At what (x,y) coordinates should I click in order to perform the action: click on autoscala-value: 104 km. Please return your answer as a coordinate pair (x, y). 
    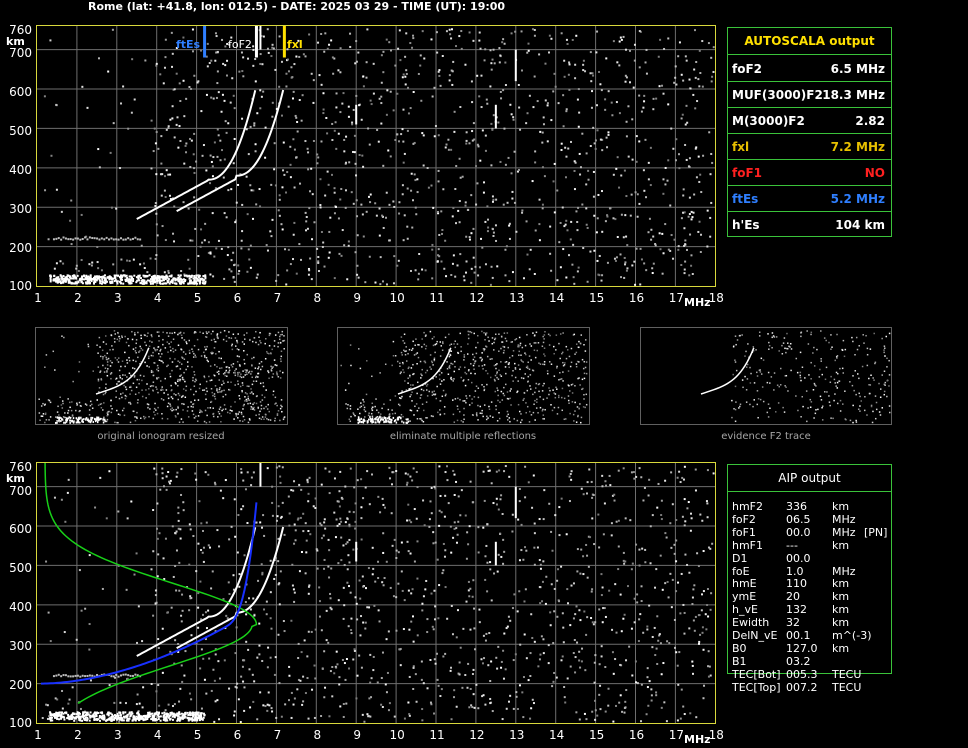
    Looking at the image, I should click on (860, 225).